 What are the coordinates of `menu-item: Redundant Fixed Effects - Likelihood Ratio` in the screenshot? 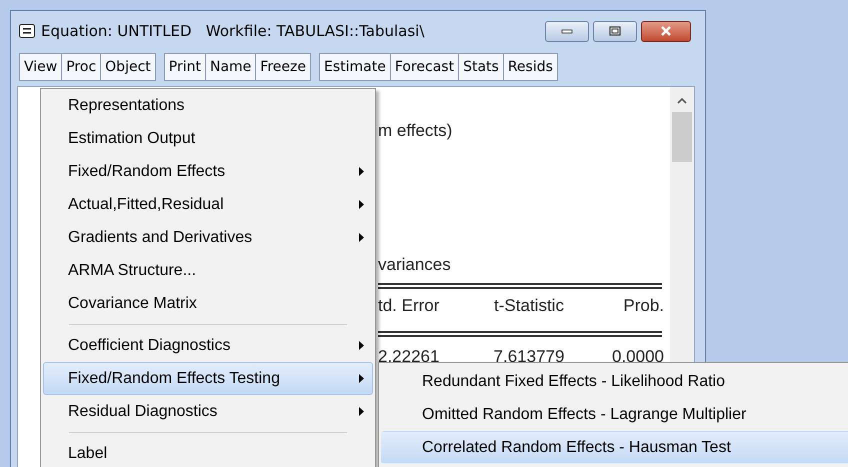 It's located at (614, 381).